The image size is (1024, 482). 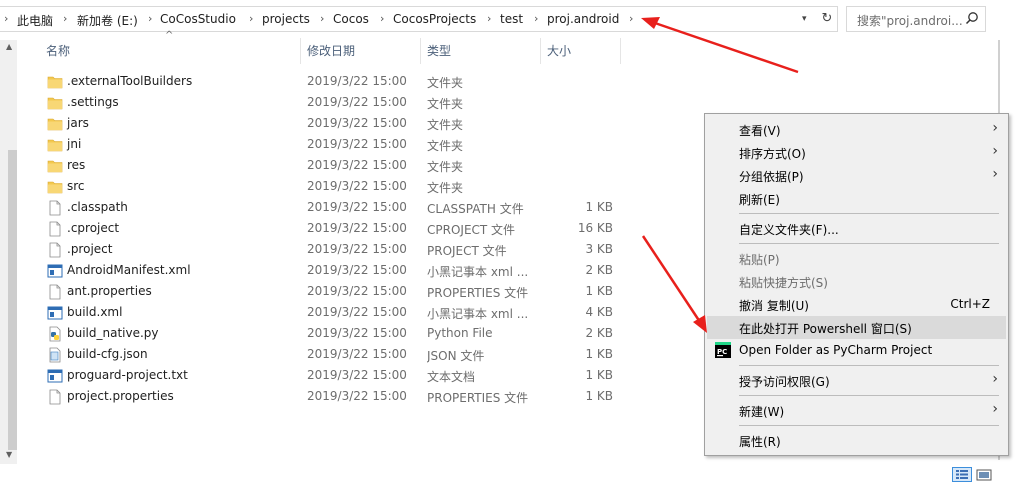 I want to click on breadcrumb-proj-android: proj.android, so click(x=583, y=19).